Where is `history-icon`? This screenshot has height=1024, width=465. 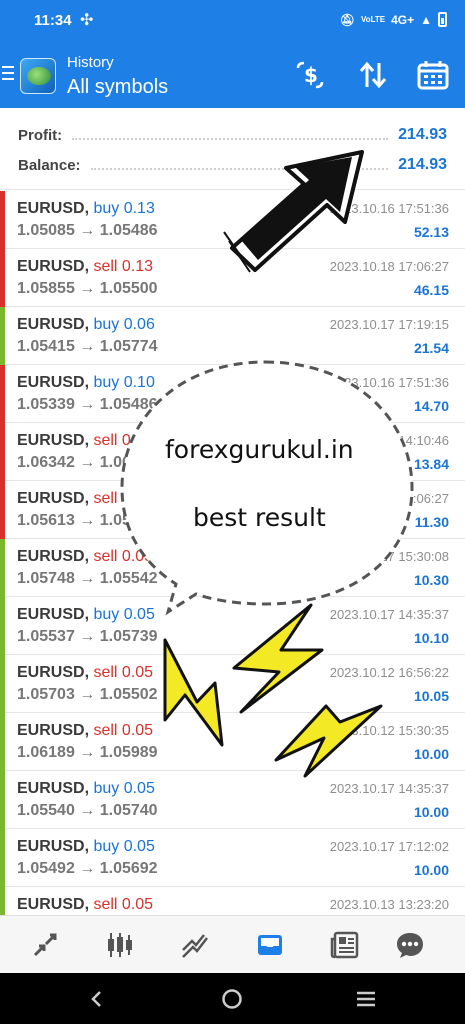 history-icon is located at coordinates (270, 945).